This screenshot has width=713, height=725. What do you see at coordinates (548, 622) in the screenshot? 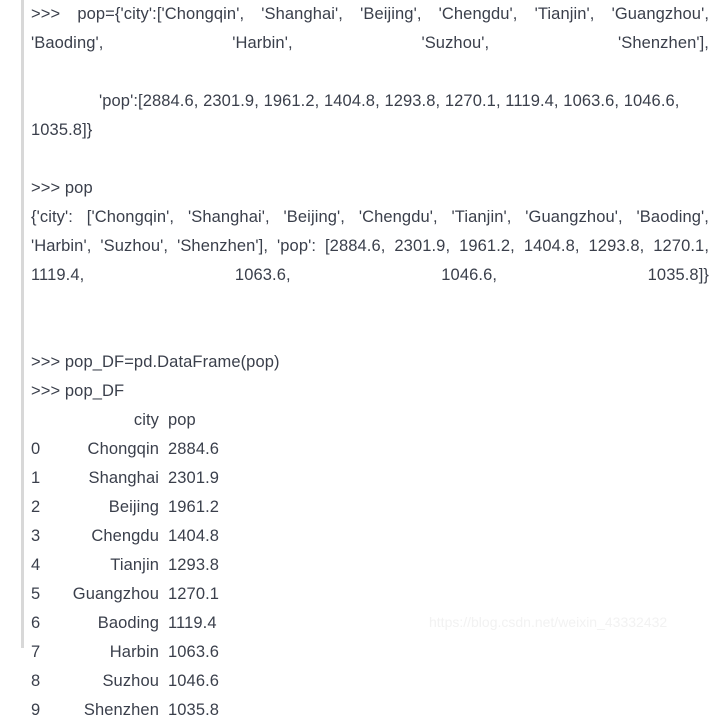
I see `csdn-watermark: https://blog.csdn.net/weixin_43332432` at bounding box center [548, 622].